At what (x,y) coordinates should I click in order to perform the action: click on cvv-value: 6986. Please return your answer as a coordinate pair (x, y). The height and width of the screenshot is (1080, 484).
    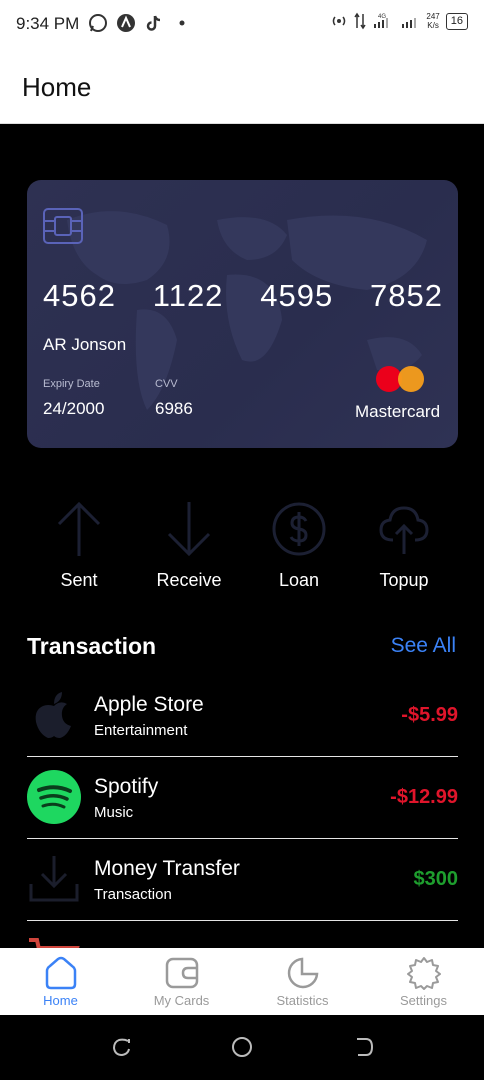
    Looking at the image, I should click on (174, 408).